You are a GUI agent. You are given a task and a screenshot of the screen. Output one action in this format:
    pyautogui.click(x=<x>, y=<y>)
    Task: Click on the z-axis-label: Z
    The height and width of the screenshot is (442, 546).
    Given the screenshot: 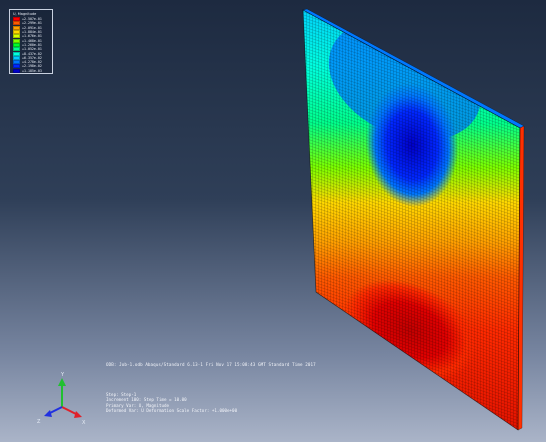 What is the action you would take?
    pyautogui.click(x=39, y=422)
    